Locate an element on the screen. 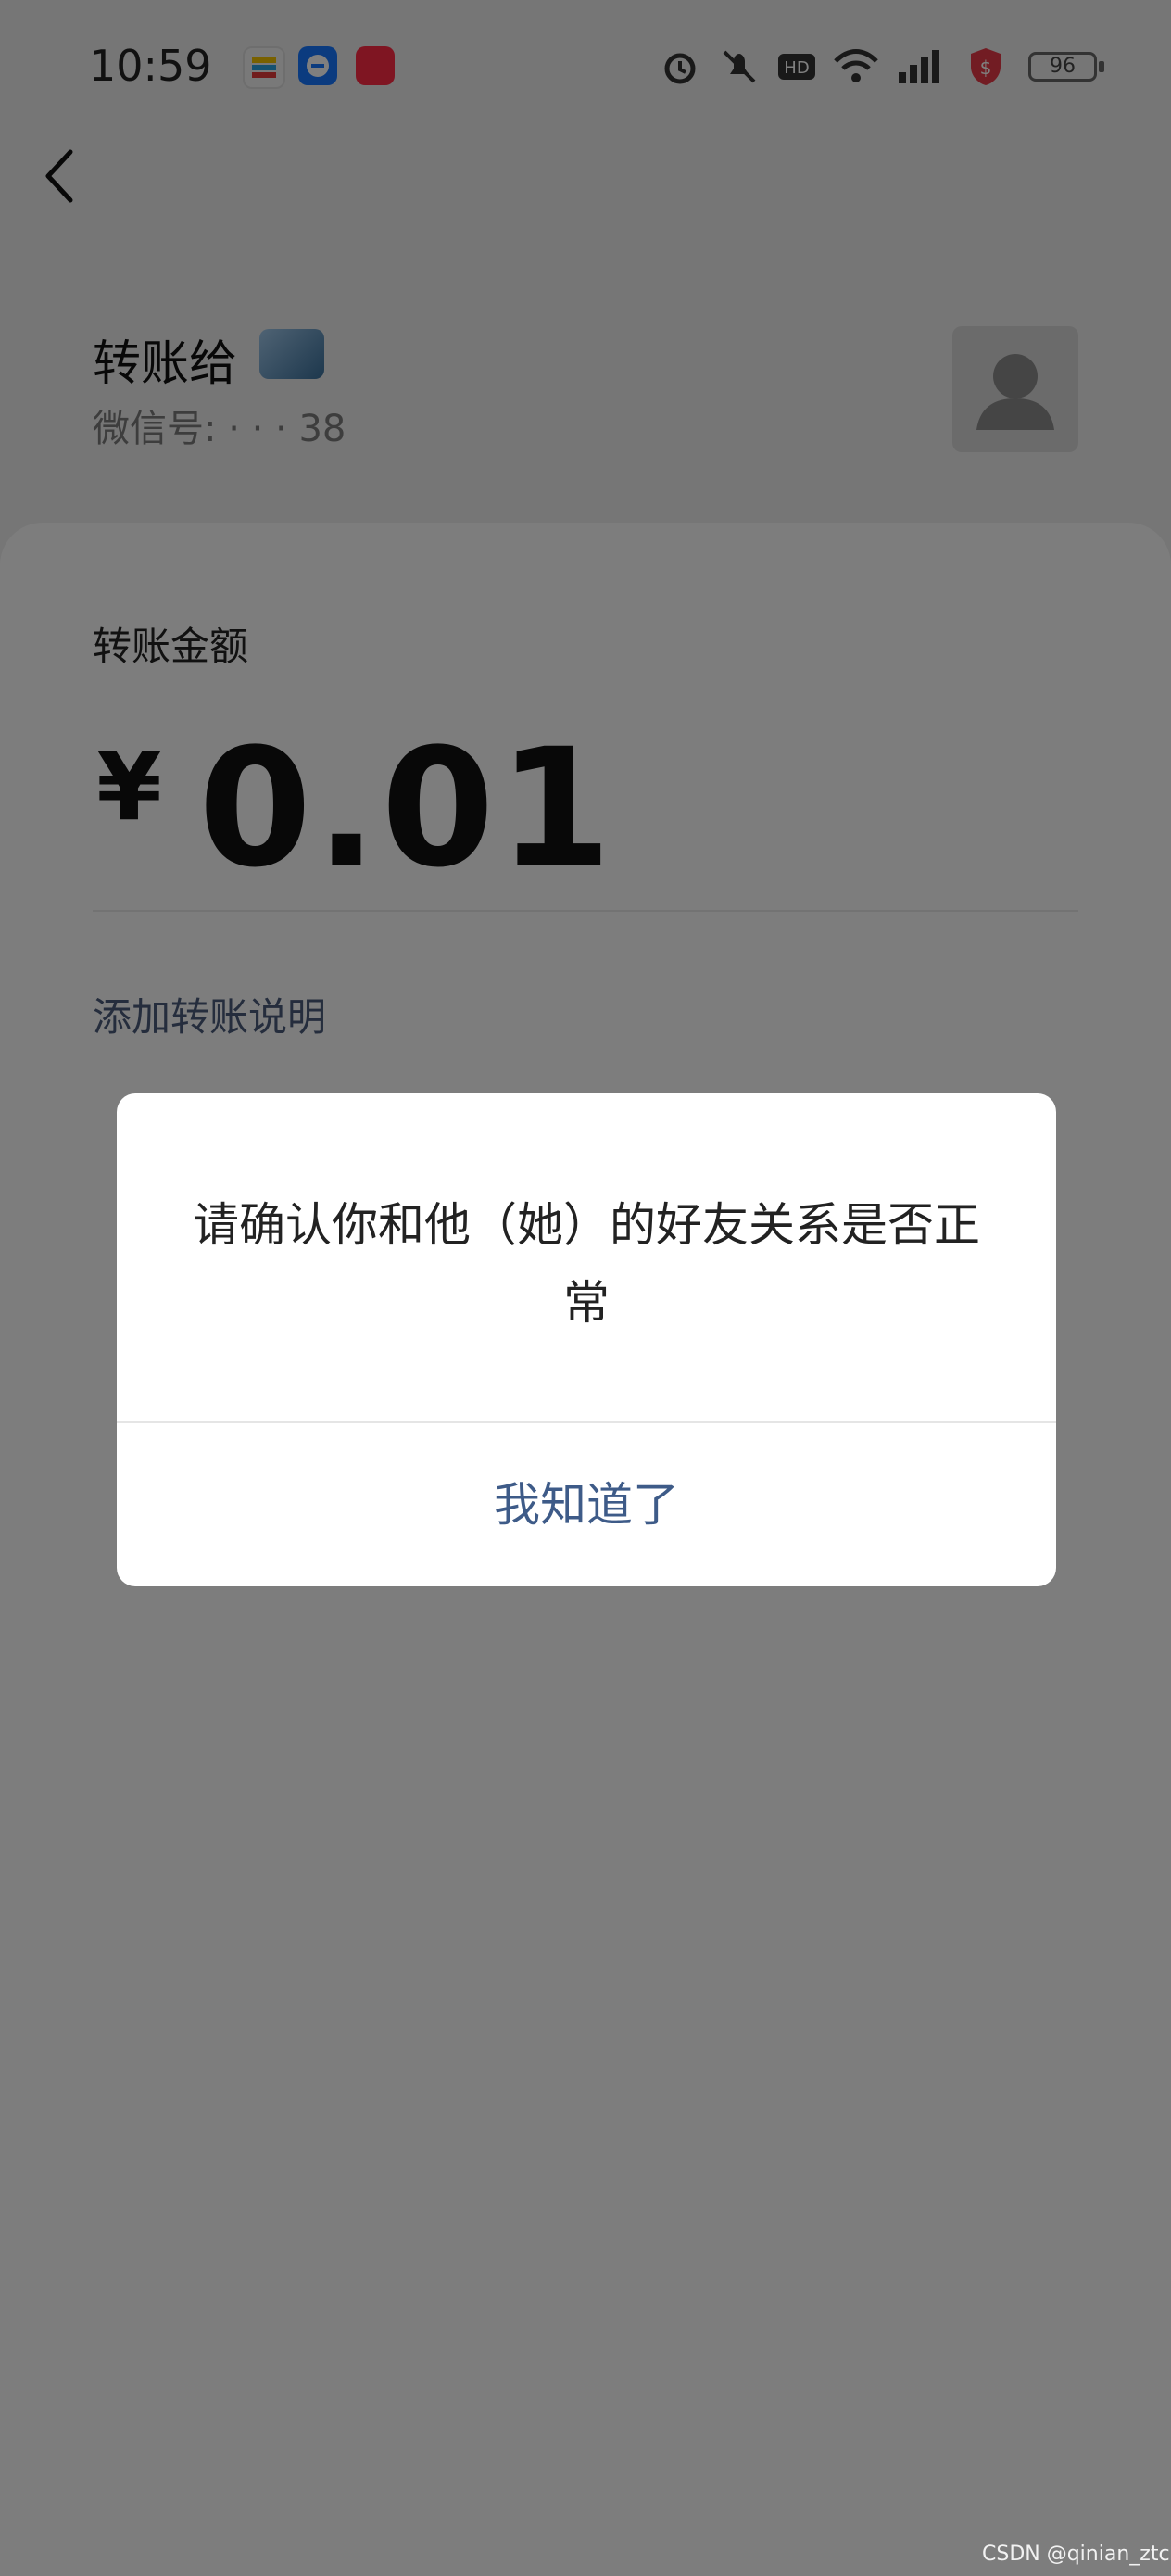  dialog-confirm-button: 我知道了 is located at coordinates (587, 1505).